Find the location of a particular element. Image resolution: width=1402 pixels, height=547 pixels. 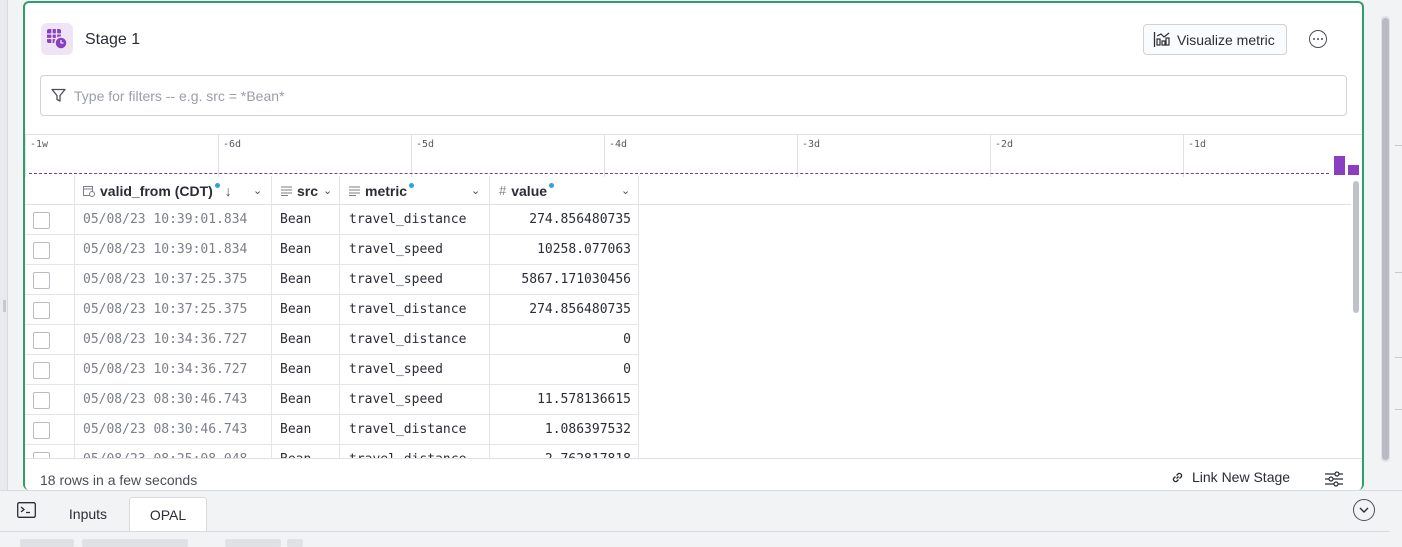

cell-valid-from: 05/08/23 08:30:46.743 is located at coordinates (165, 429).